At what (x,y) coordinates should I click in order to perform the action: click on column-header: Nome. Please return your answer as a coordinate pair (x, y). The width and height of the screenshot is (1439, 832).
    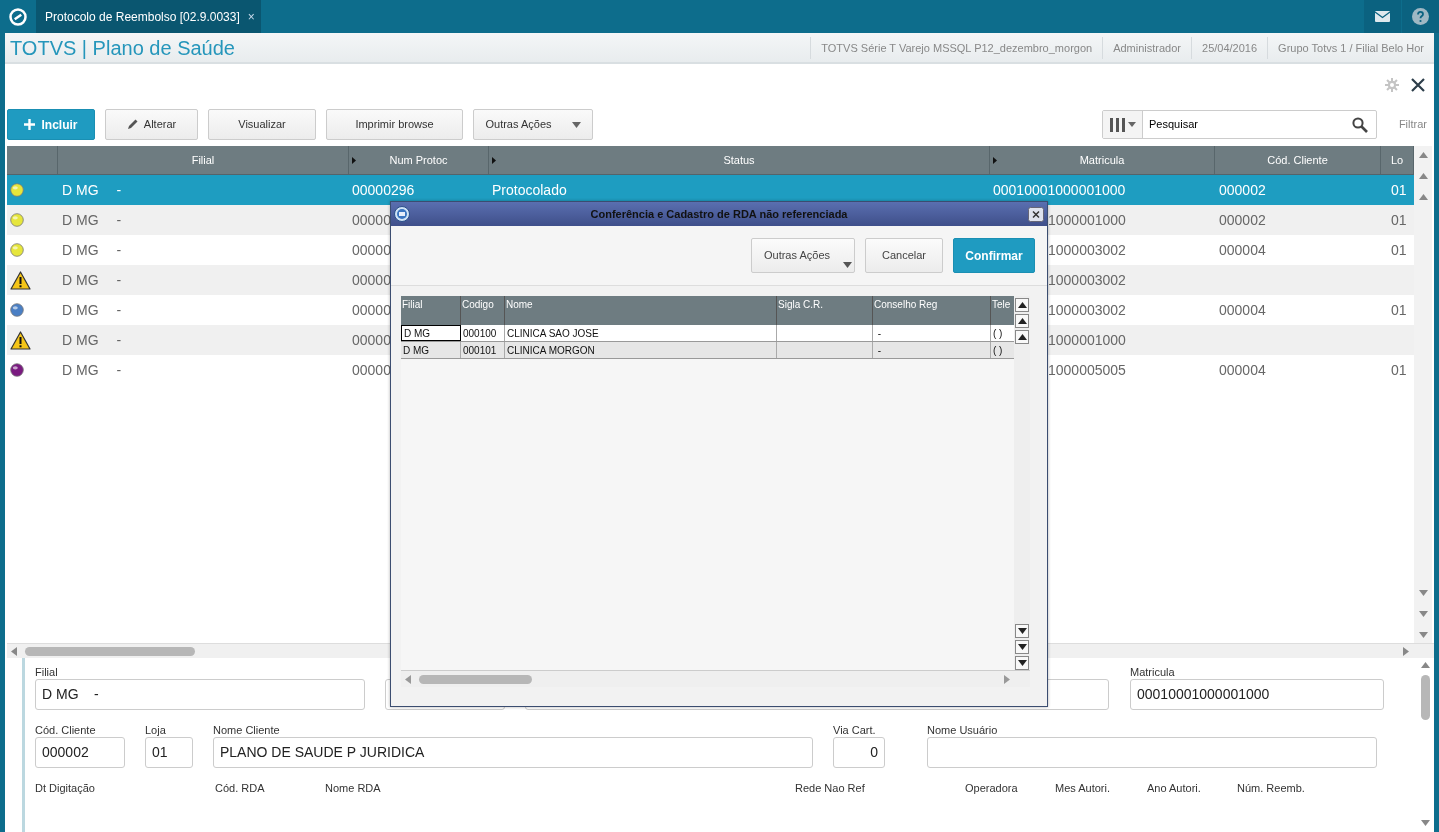
    Looking at the image, I should click on (519, 304).